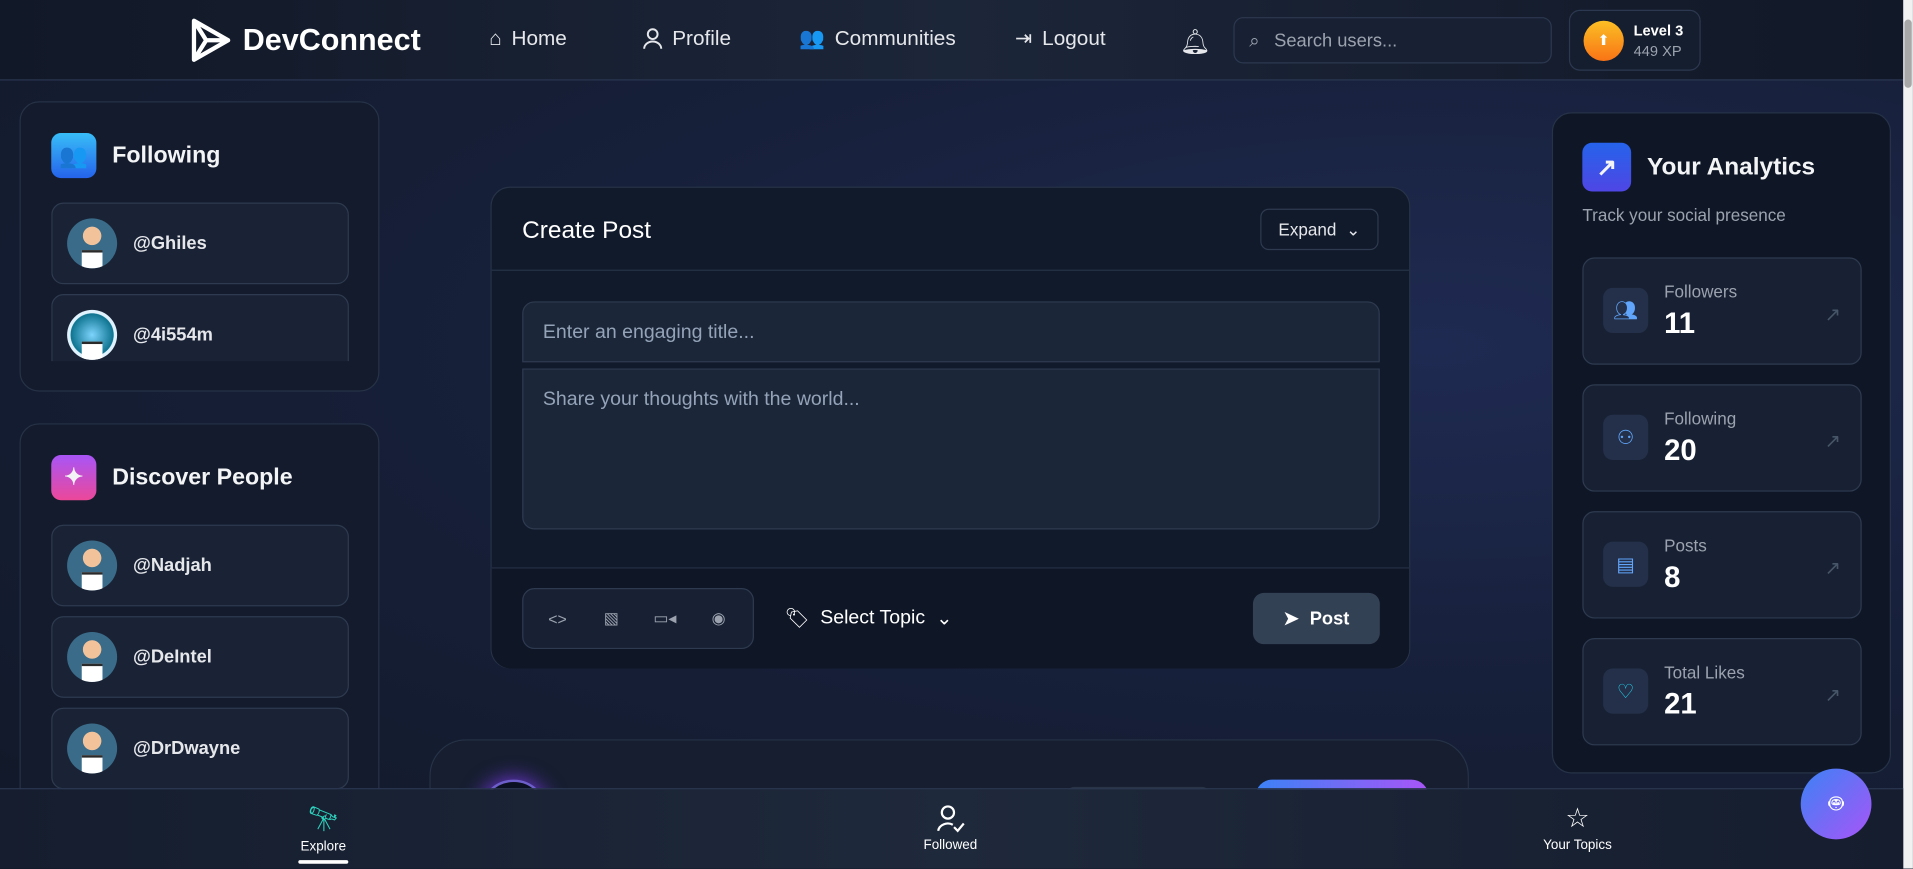  I want to click on code-icon: <>, so click(557, 618).